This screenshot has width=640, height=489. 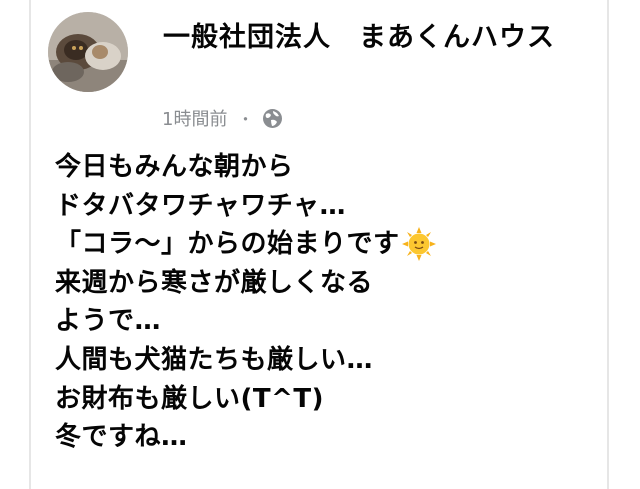 I want to click on page-avatar, so click(x=88, y=52).